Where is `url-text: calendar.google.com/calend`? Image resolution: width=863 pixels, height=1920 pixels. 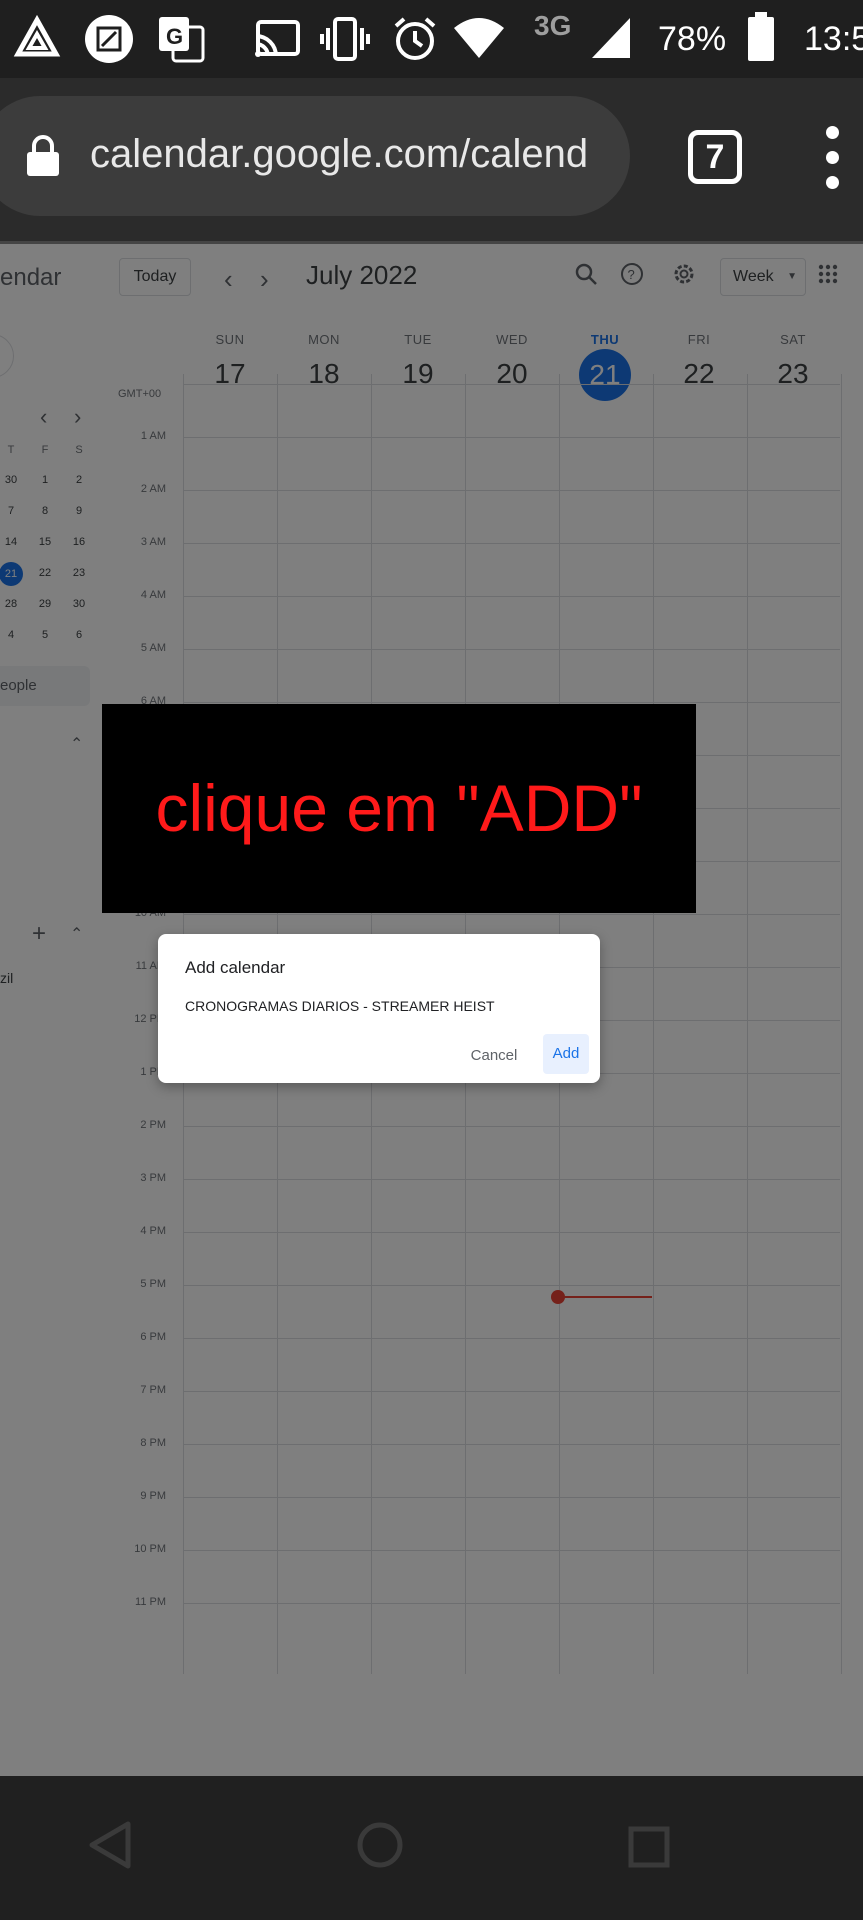 url-text: calendar.google.com/calend is located at coordinates (339, 154).